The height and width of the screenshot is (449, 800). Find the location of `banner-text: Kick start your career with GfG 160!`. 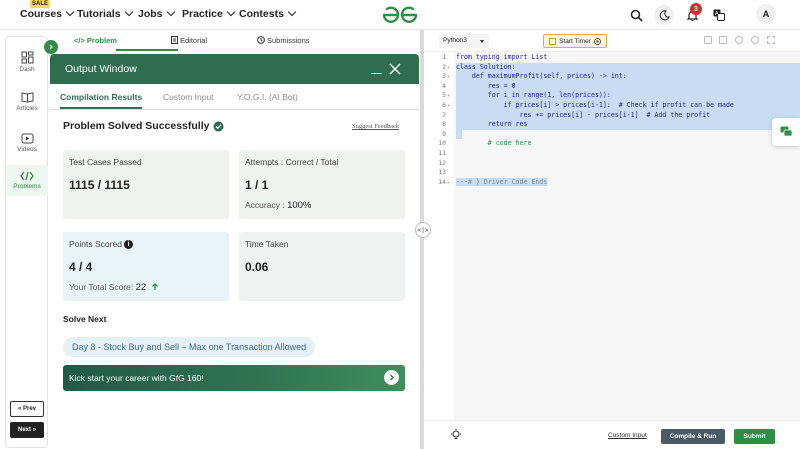

banner-text: Kick start your career with GfG 160! is located at coordinates (136, 378).